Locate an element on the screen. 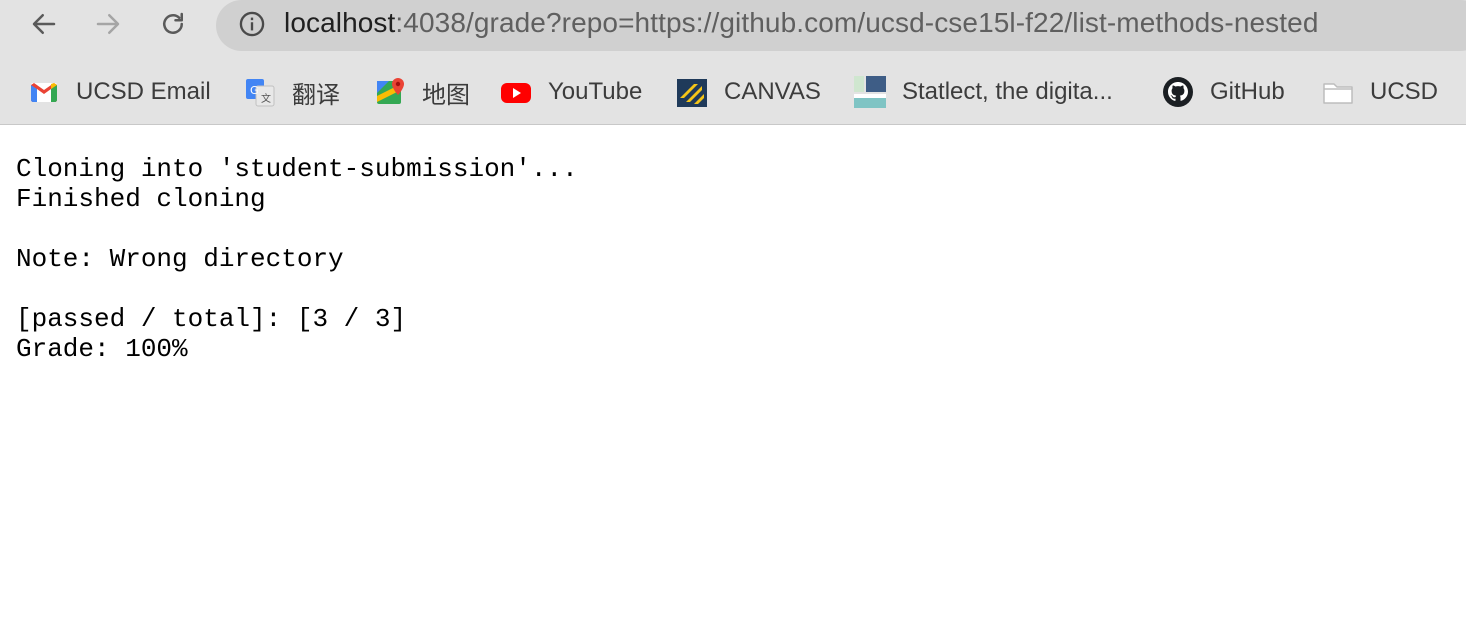  output-line: Note: Wrong directory is located at coordinates (180, 259).